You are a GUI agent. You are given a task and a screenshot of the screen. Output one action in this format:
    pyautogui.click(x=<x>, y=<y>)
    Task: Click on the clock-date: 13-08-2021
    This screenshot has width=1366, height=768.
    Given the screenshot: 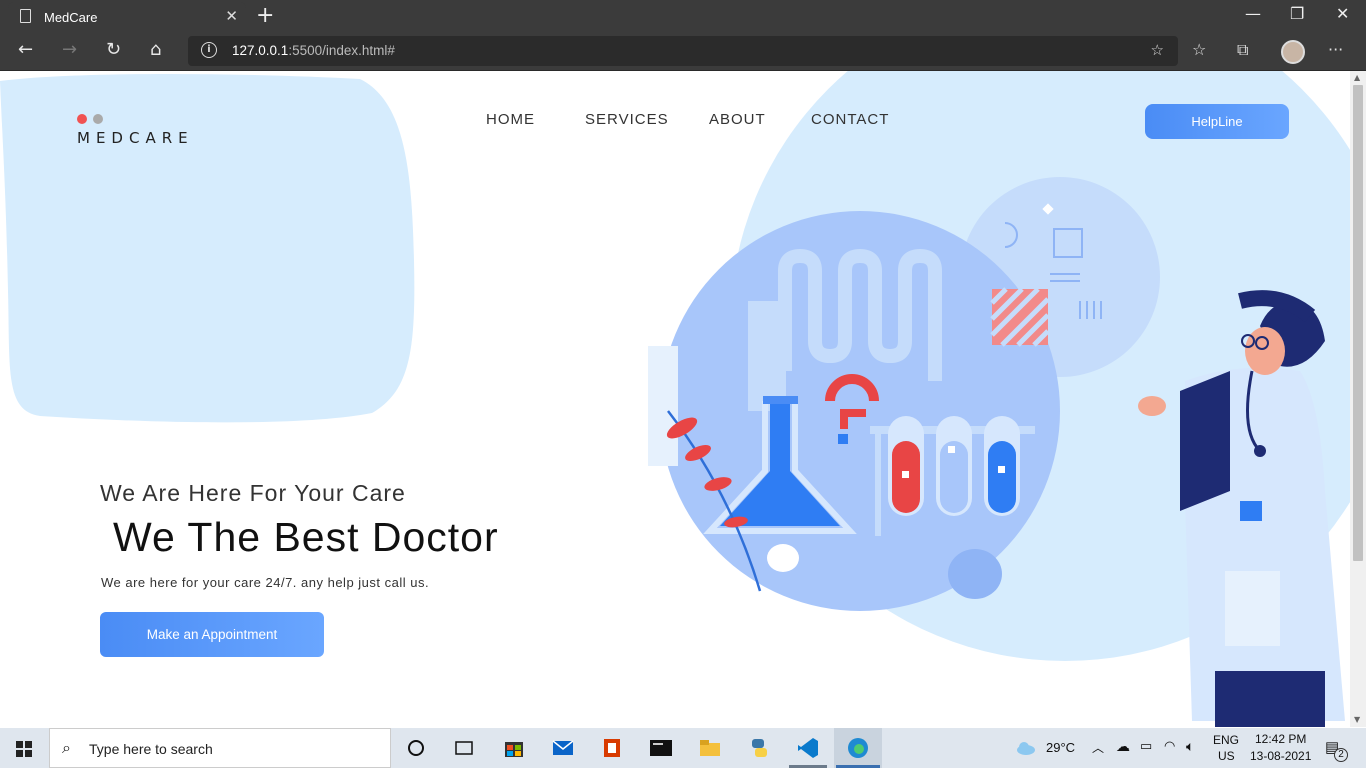 What is the action you would take?
    pyautogui.click(x=1280, y=756)
    